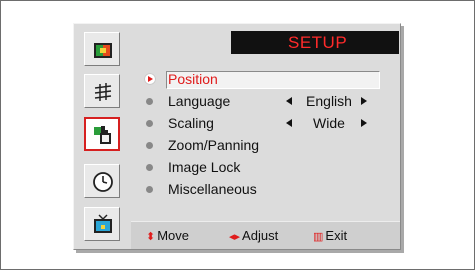 This screenshot has width=475, height=270. What do you see at coordinates (271, 102) in the screenshot?
I see `menu-item-language: Language English` at bounding box center [271, 102].